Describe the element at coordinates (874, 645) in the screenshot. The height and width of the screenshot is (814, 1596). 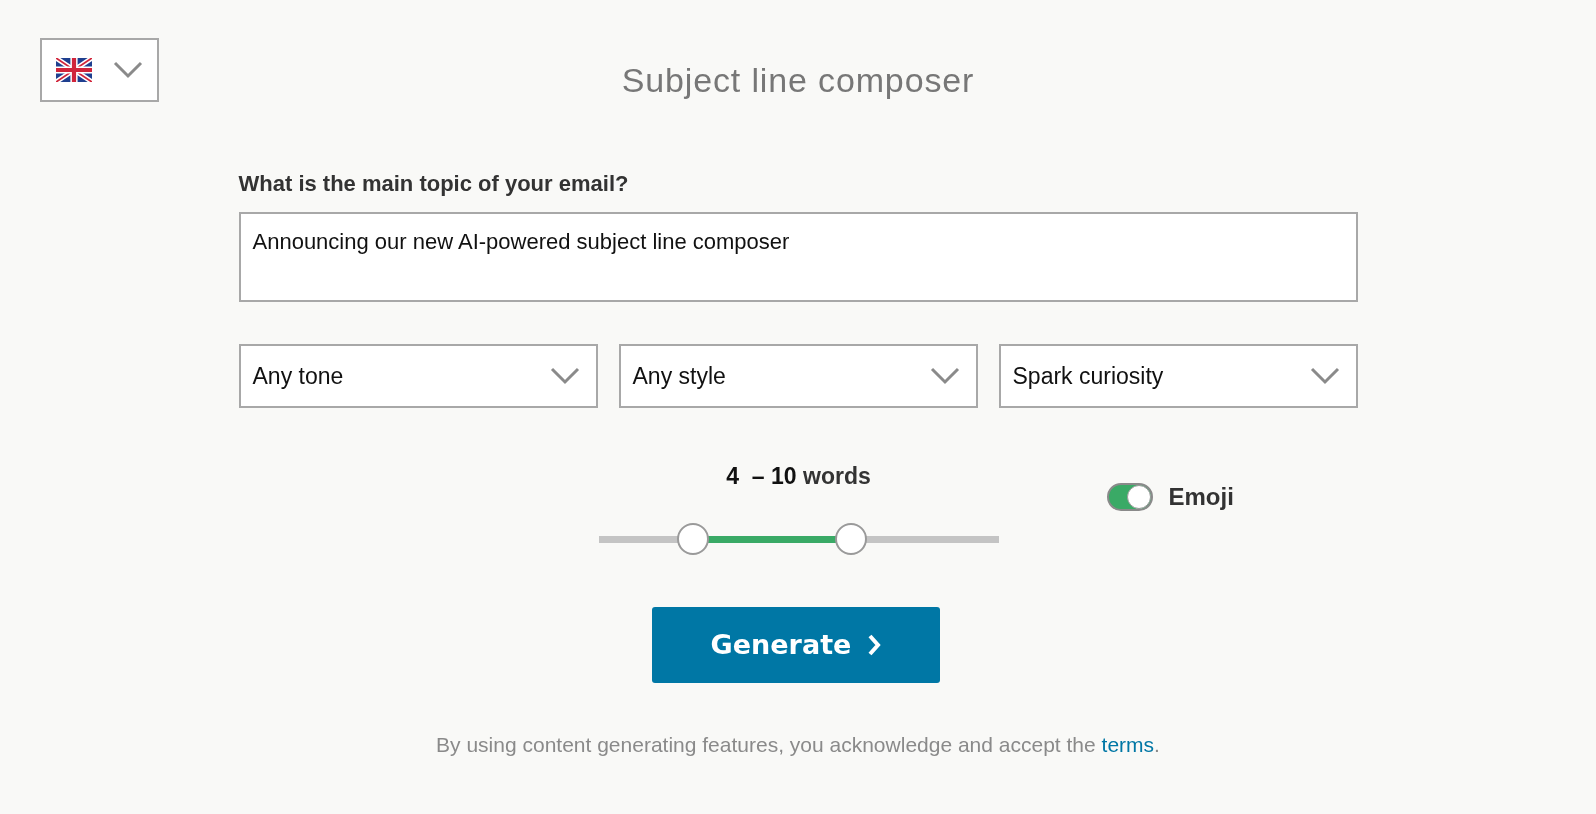
I see `chevron-right-icon` at that location.